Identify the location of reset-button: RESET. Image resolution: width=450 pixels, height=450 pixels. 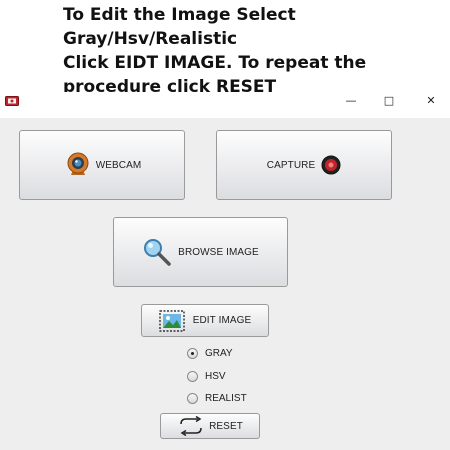
(210, 426).